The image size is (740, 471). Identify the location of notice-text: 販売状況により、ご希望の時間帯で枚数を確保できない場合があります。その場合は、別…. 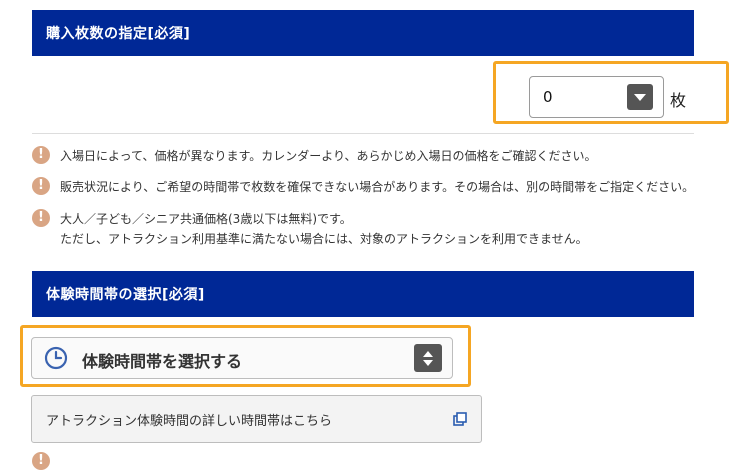
(377, 187).